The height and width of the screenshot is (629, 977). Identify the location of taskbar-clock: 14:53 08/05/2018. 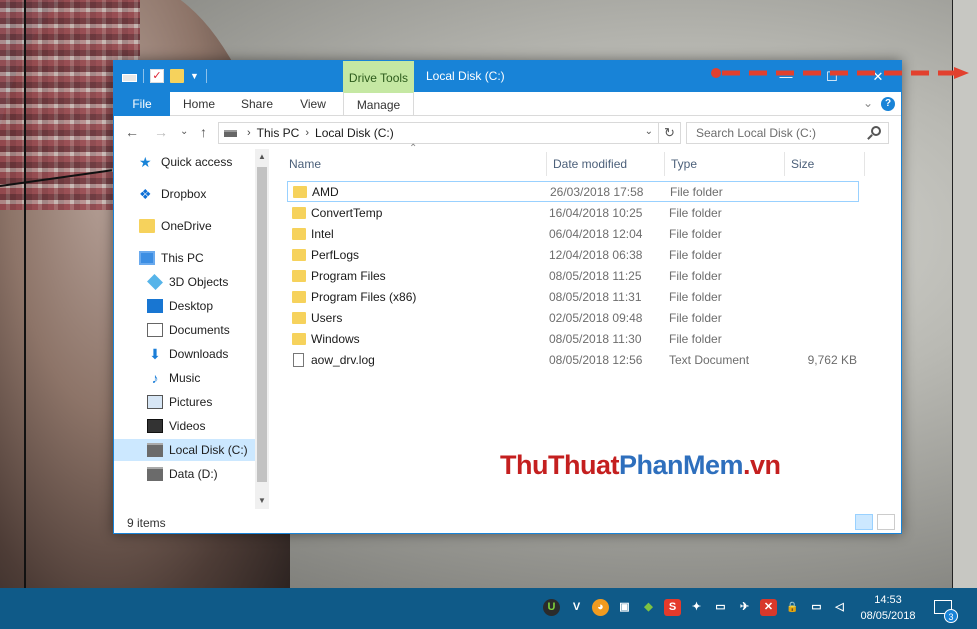
(888, 608).